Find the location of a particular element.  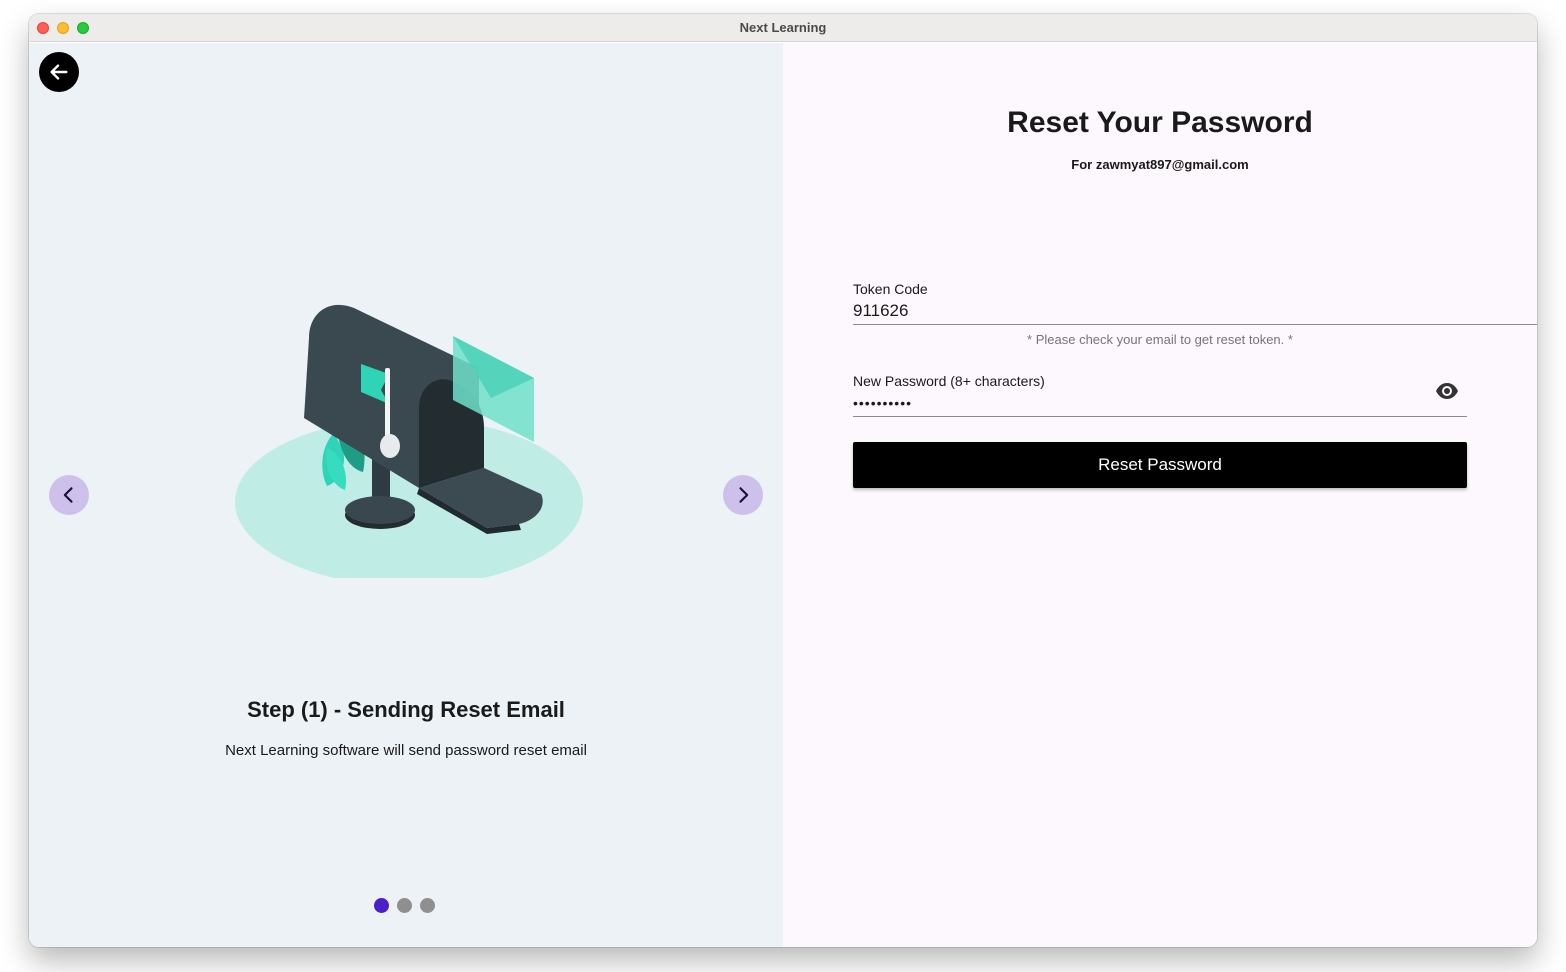

carousel-indicator is located at coordinates (404, 905).